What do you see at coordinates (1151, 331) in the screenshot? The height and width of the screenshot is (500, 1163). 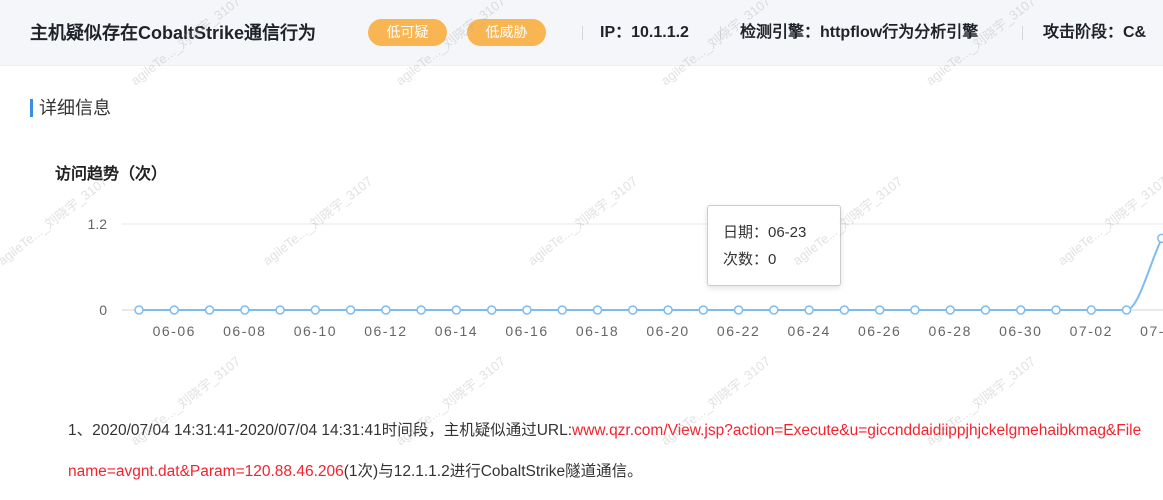 I see `x-tick-label: 07-04` at bounding box center [1151, 331].